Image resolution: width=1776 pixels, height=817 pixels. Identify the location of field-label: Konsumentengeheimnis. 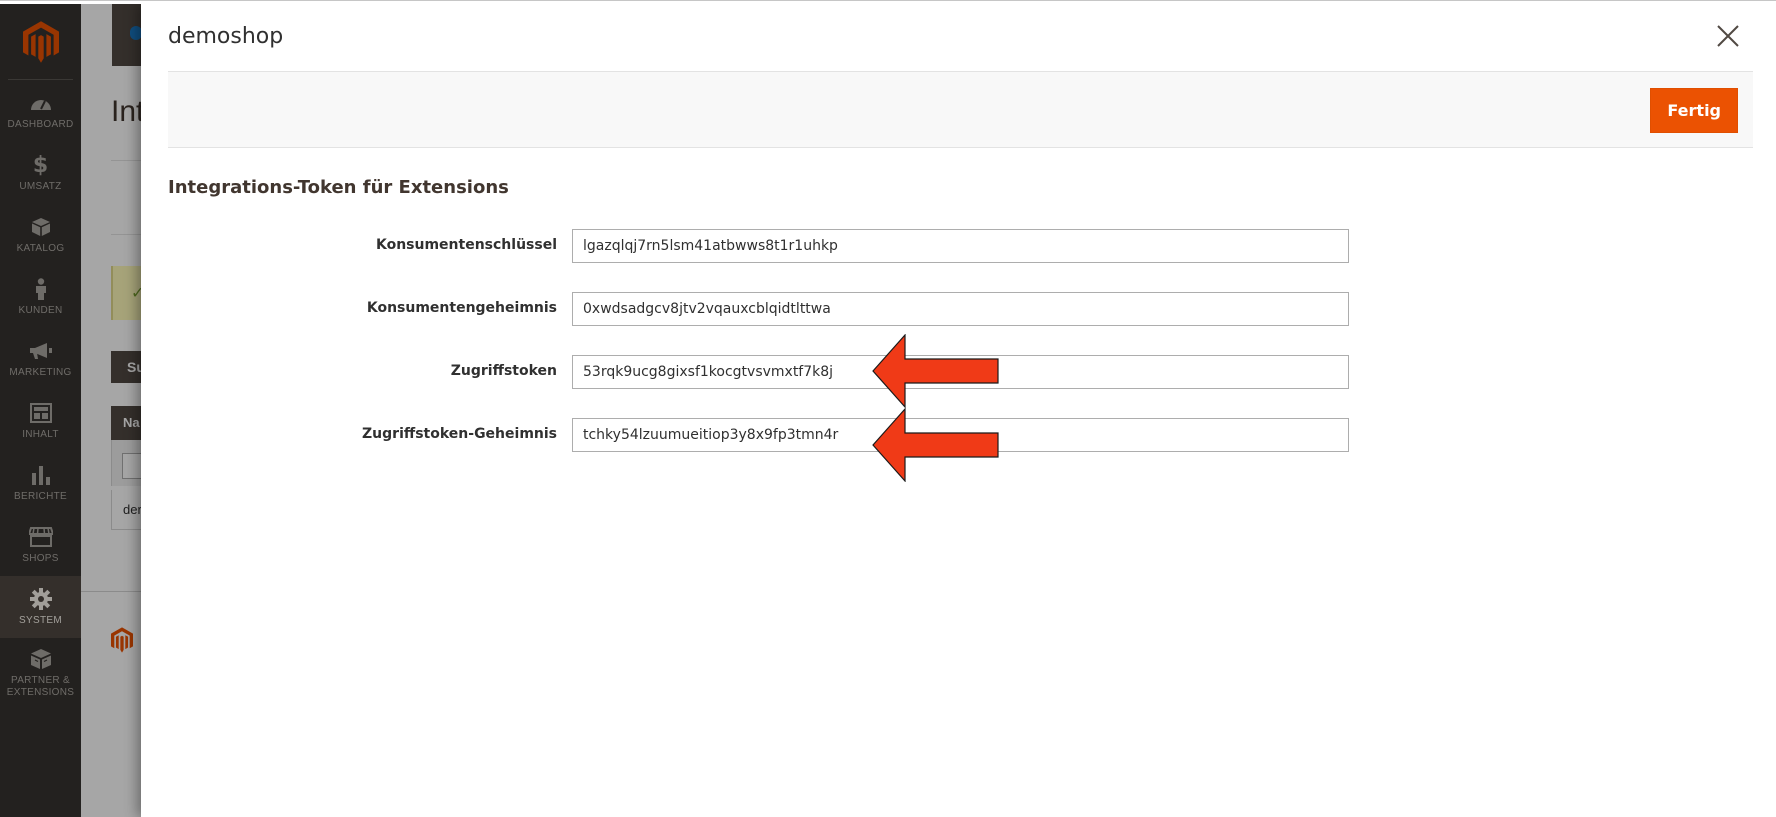
(461, 308).